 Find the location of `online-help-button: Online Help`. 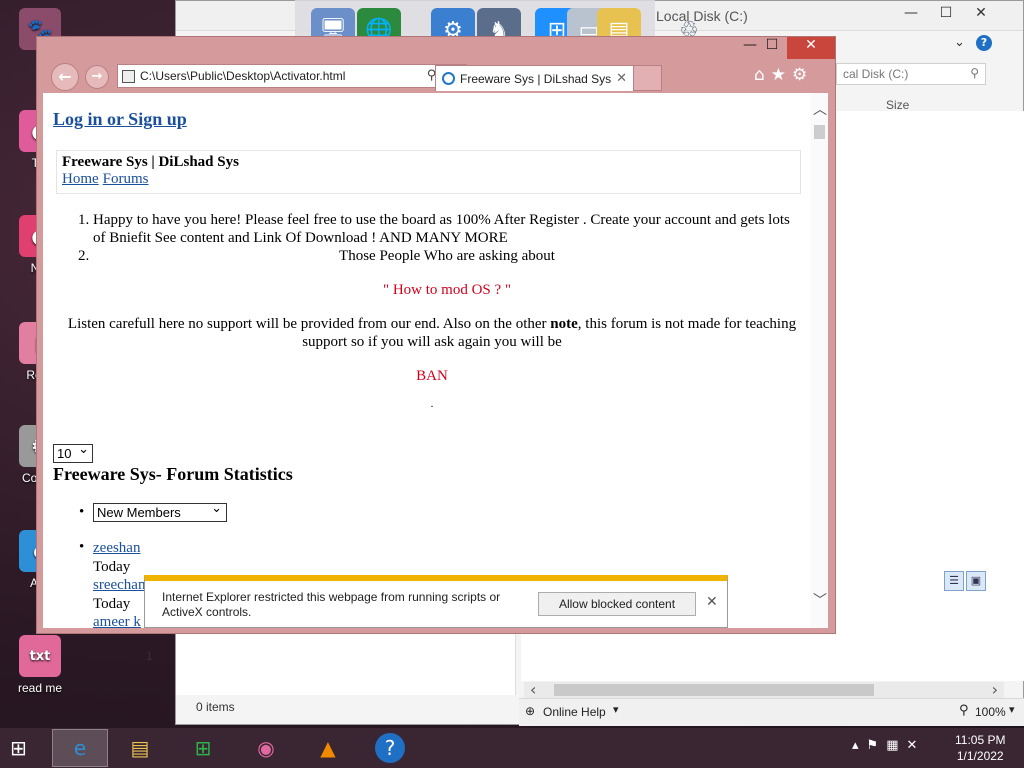

online-help-button: Online Help is located at coordinates (574, 712).